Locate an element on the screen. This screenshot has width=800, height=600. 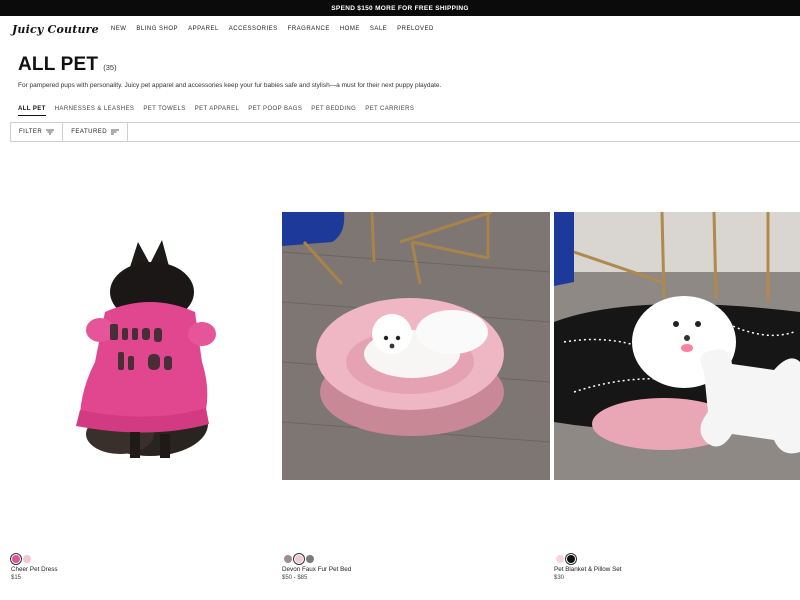
promo-text: SPEND $150 MORE FOR FREE SHIPPING is located at coordinates (400, 8).